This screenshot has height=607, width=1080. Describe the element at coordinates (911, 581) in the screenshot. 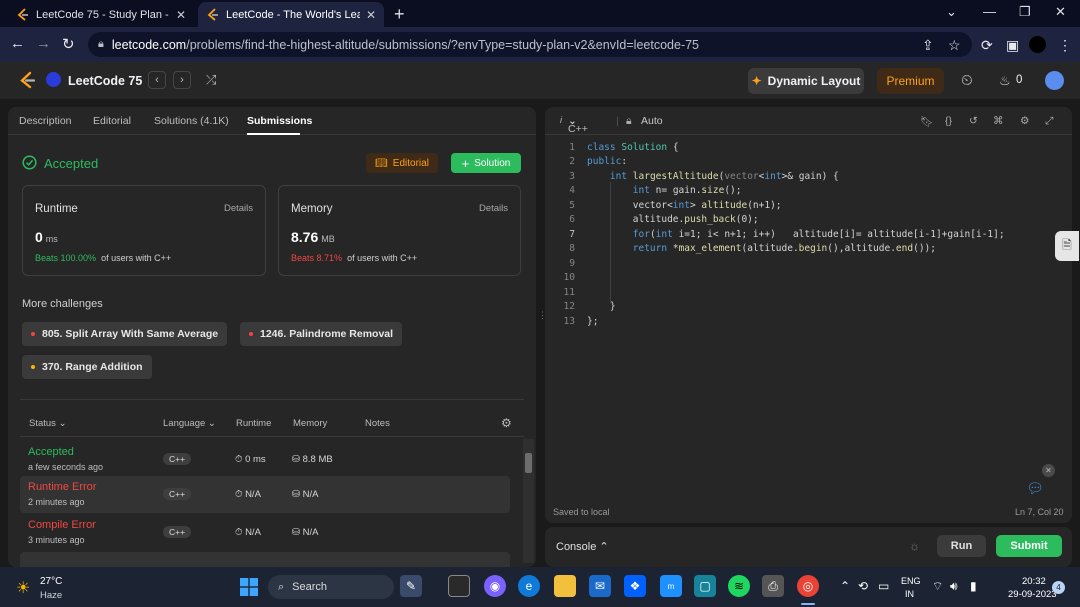

I see `input-language-top: ENG` at that location.